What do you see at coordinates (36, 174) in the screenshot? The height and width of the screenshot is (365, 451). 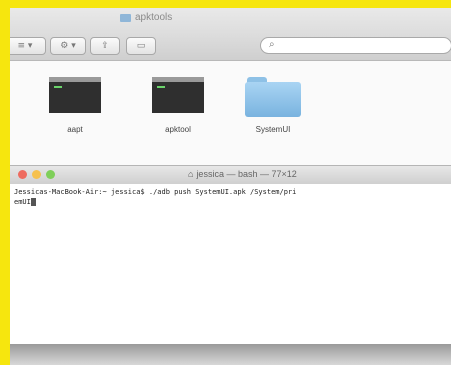 I see `minimize-button` at bounding box center [36, 174].